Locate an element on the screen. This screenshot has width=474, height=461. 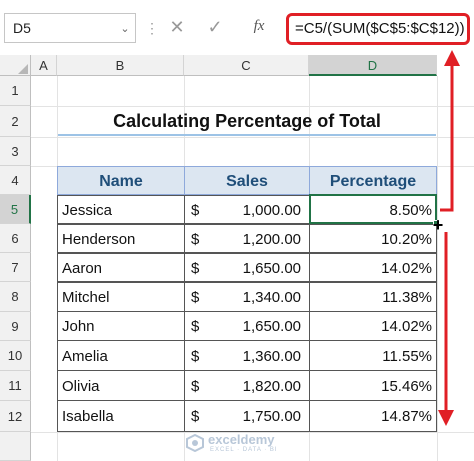
row-header-7: 7 is located at coordinates (15, 267).